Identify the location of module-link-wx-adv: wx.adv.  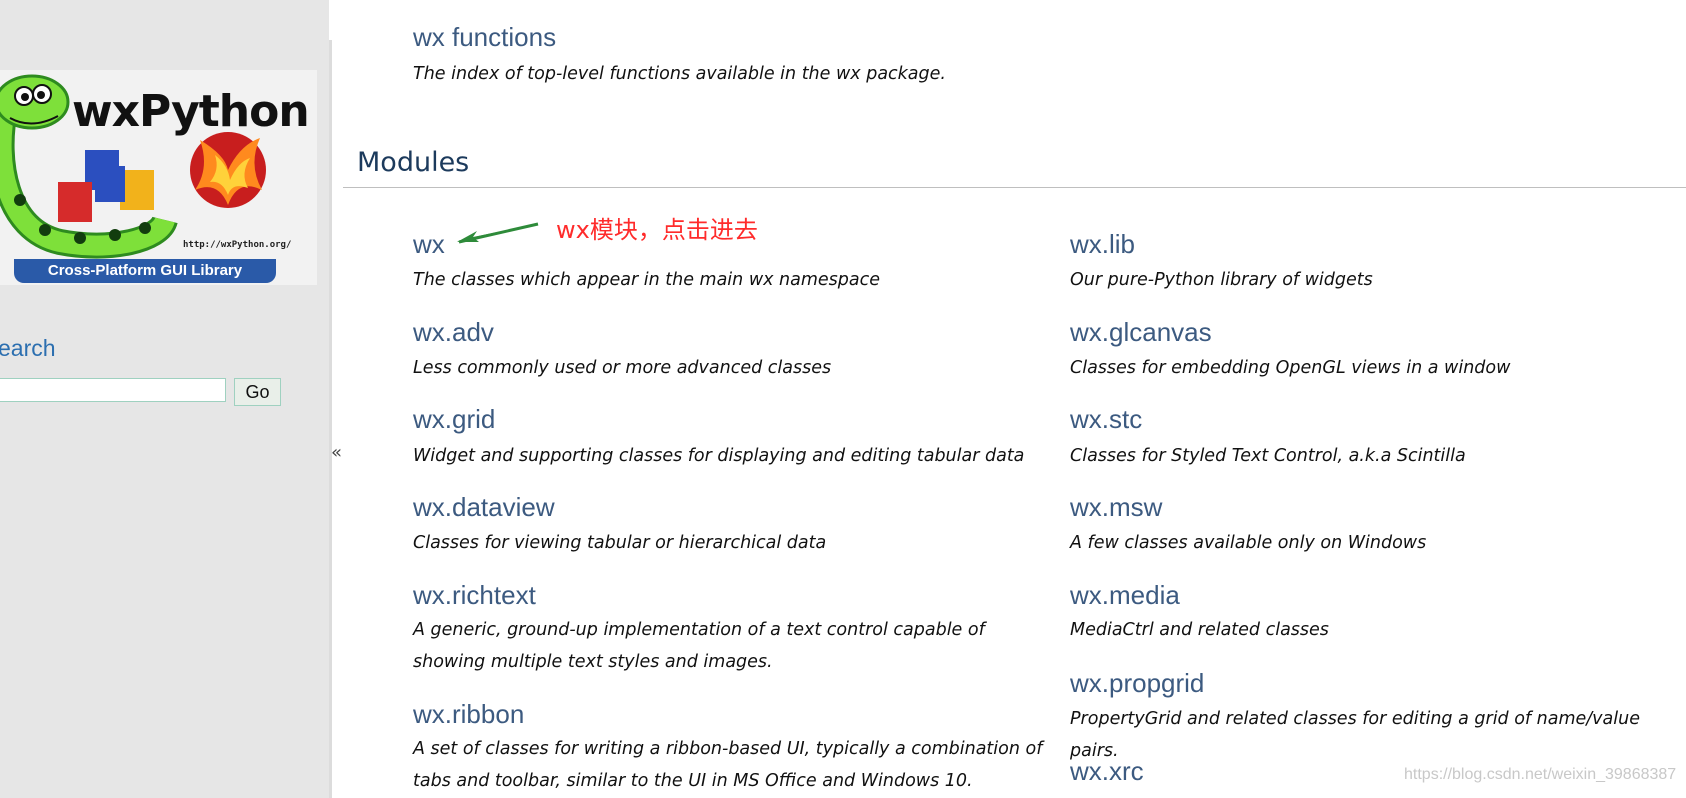
(453, 332).